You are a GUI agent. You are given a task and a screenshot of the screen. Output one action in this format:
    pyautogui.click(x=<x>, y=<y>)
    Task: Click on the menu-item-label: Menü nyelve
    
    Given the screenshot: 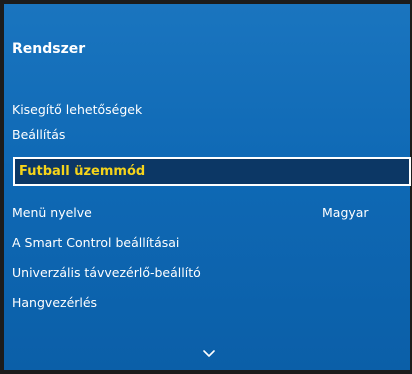 What is the action you would take?
    pyautogui.click(x=52, y=212)
    